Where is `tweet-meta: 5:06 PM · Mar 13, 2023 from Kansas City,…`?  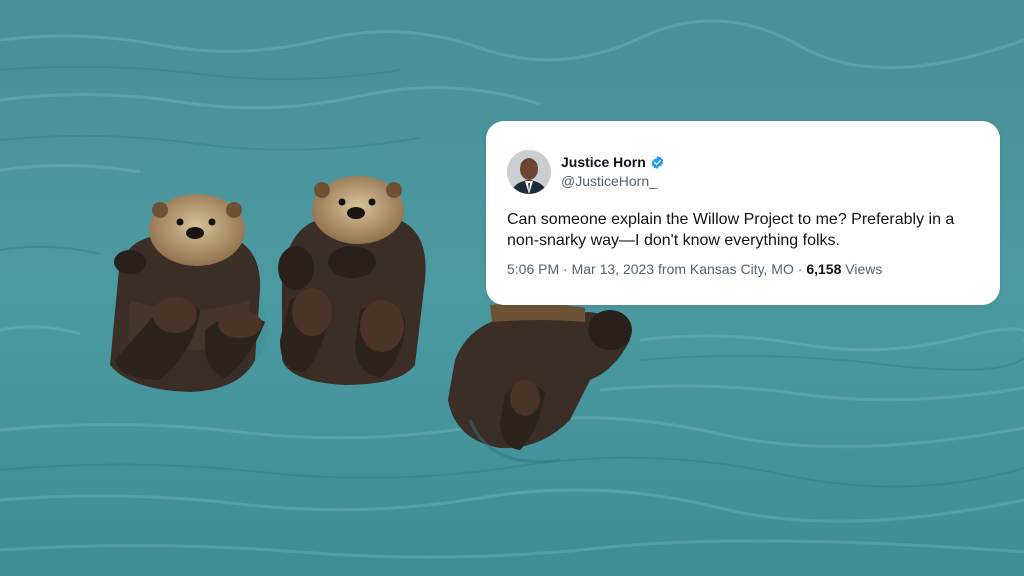
tweet-meta: 5:06 PM · Mar 13, 2023 from Kansas City,… is located at coordinates (694, 269).